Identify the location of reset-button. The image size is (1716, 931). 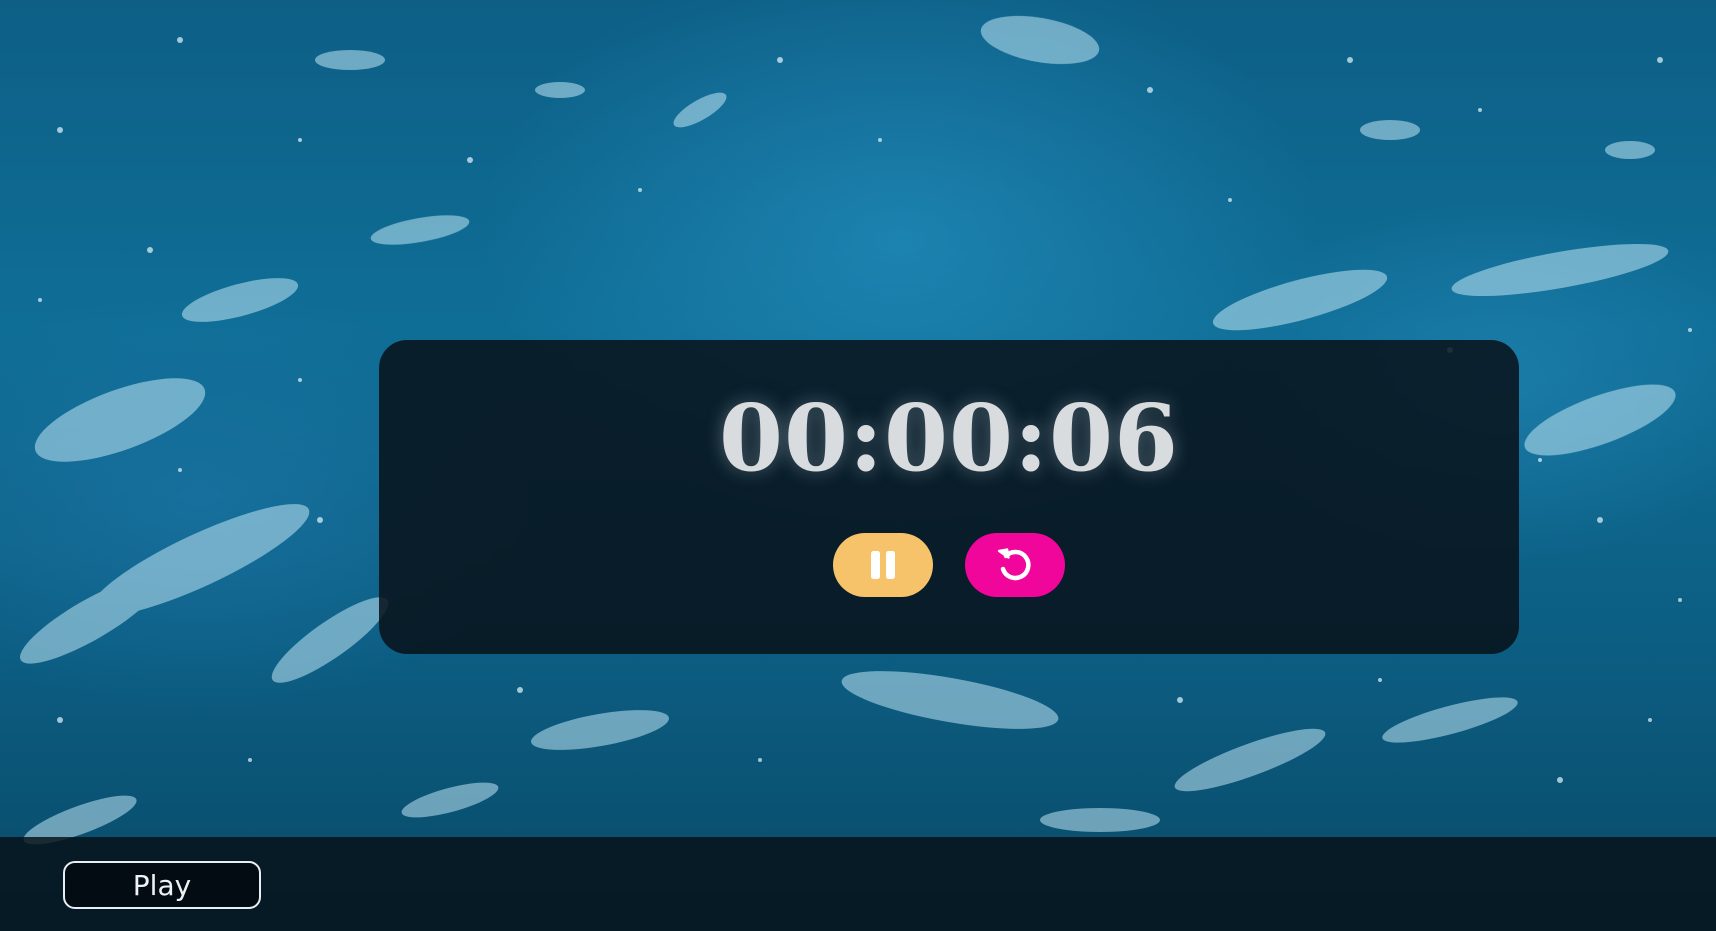
(1015, 565).